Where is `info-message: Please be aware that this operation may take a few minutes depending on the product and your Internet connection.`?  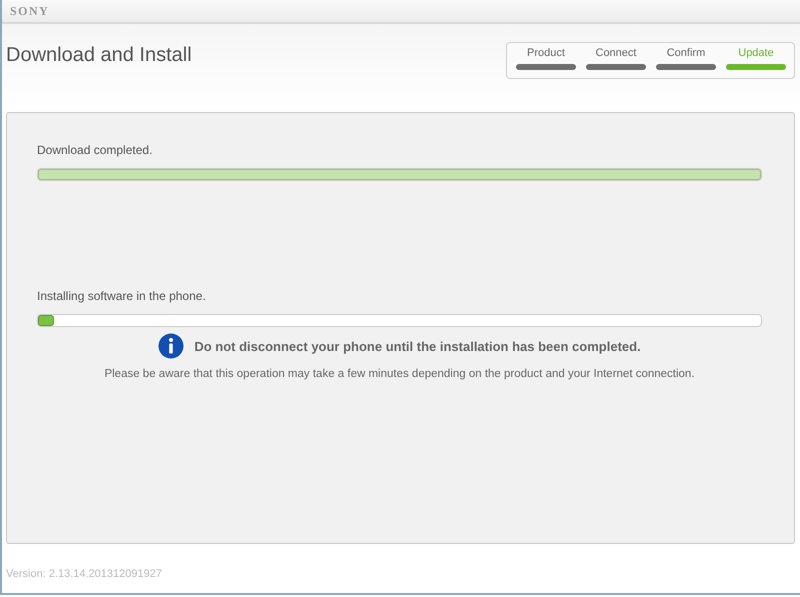 info-message: Please be aware that this operation may take a few minutes depending on the product and your Internet connection. is located at coordinates (399, 374).